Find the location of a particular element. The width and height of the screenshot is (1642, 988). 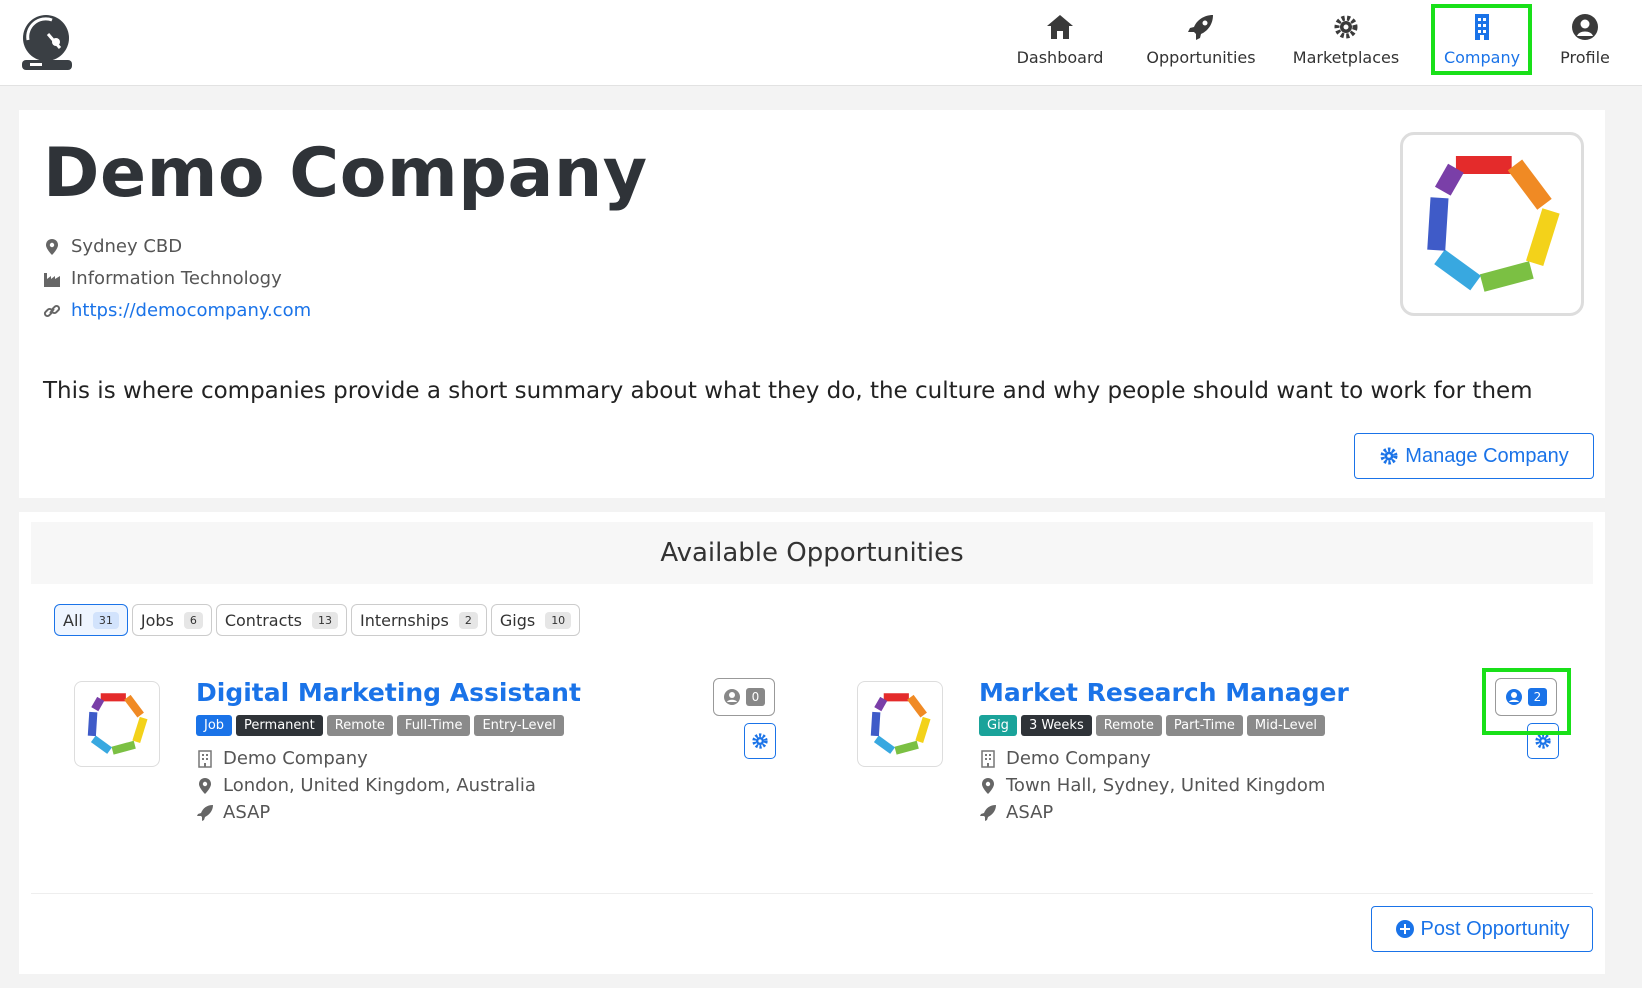

filter-jobs: Jobs 6 is located at coordinates (171, 620).